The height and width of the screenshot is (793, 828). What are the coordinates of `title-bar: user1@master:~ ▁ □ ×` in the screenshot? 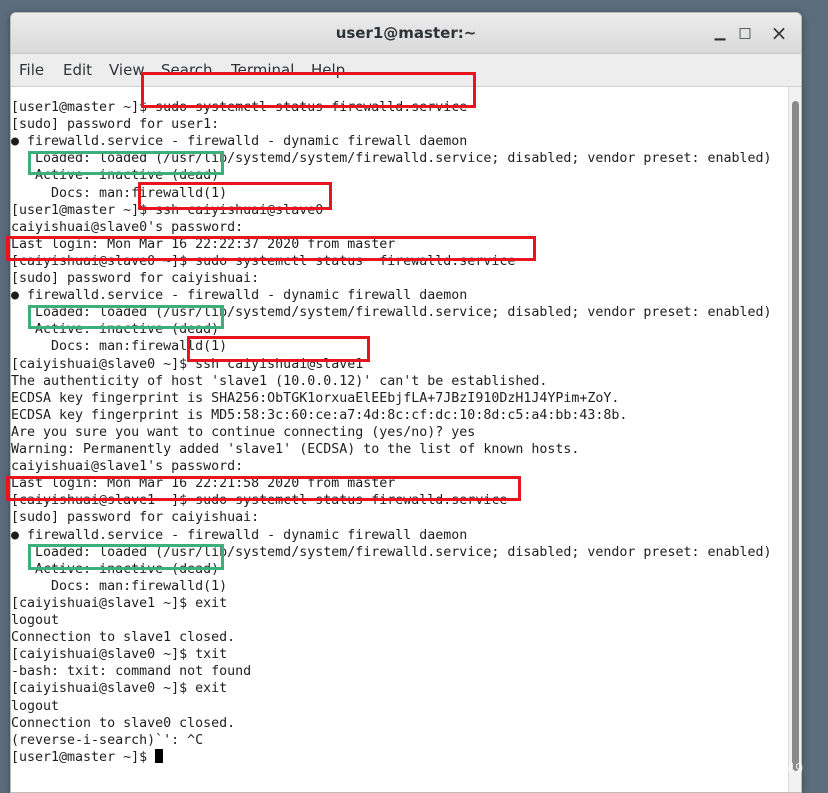 It's located at (406, 33).